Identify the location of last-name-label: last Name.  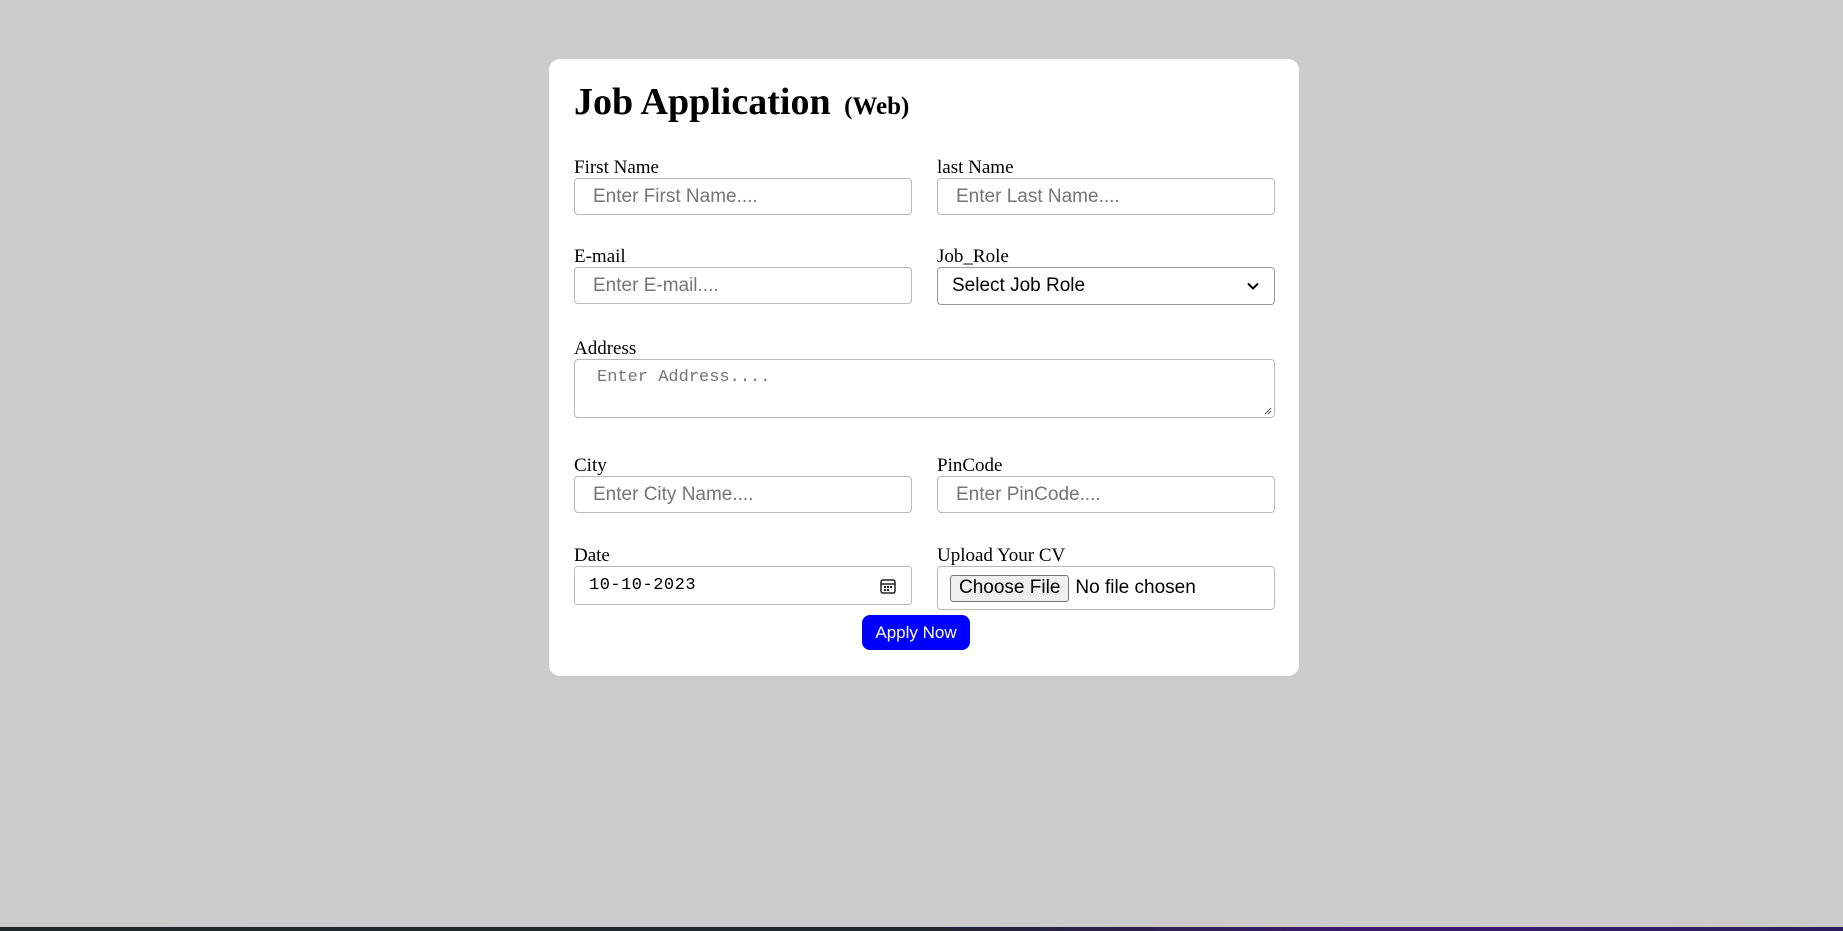
(975, 167).